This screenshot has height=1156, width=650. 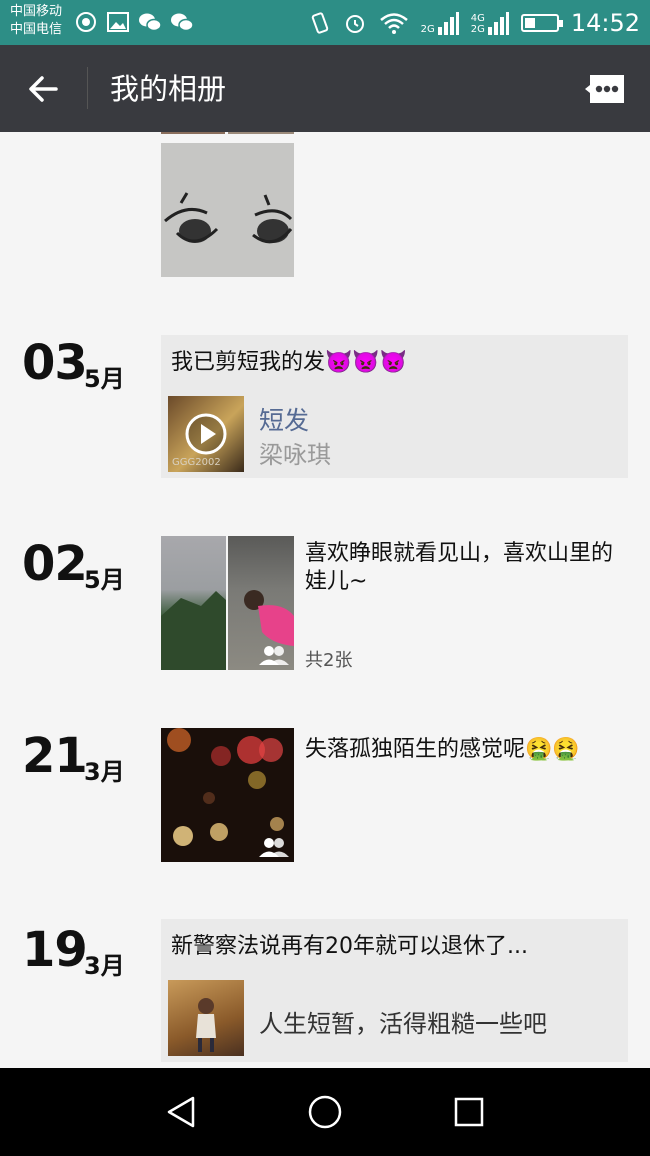 I want to click on post-day: 19, so click(x=55, y=950).